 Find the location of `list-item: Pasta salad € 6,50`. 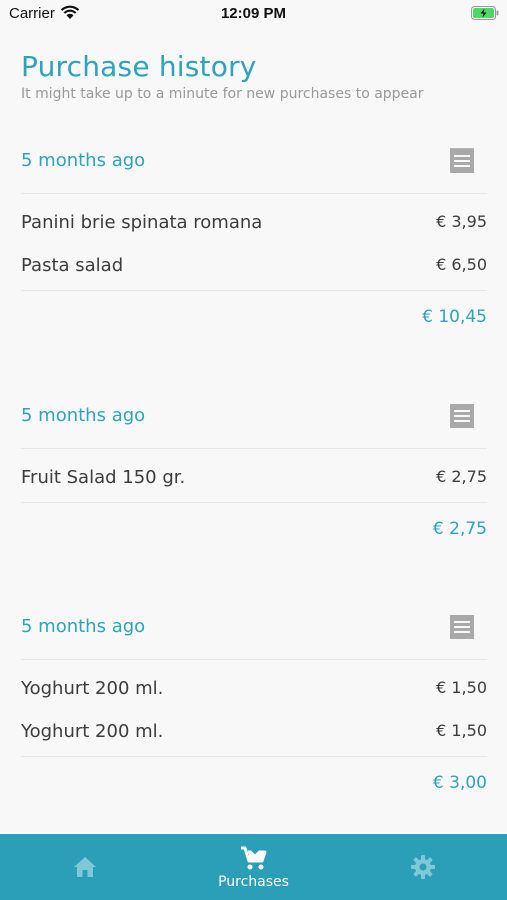

list-item: Pasta salad € 6,50 is located at coordinates (254, 264).